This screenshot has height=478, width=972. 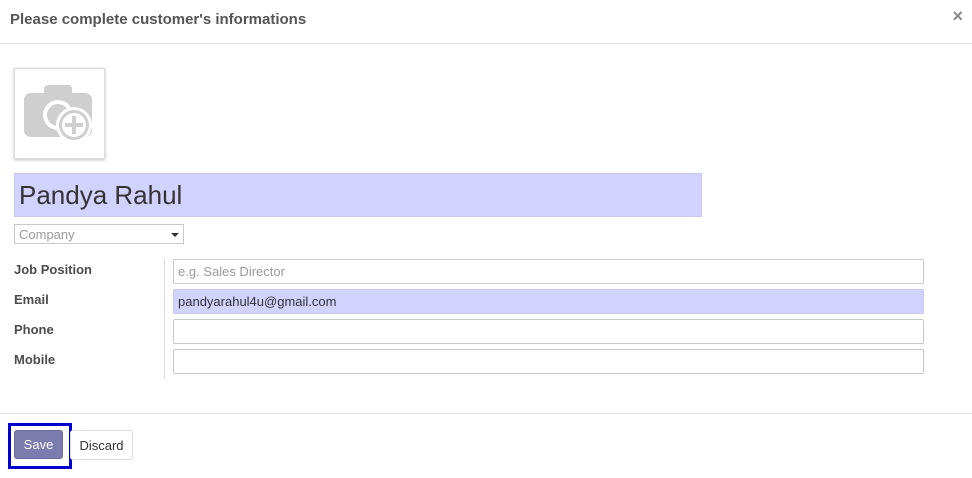 What do you see at coordinates (175, 235) in the screenshot?
I see `caret-down-icon` at bounding box center [175, 235].